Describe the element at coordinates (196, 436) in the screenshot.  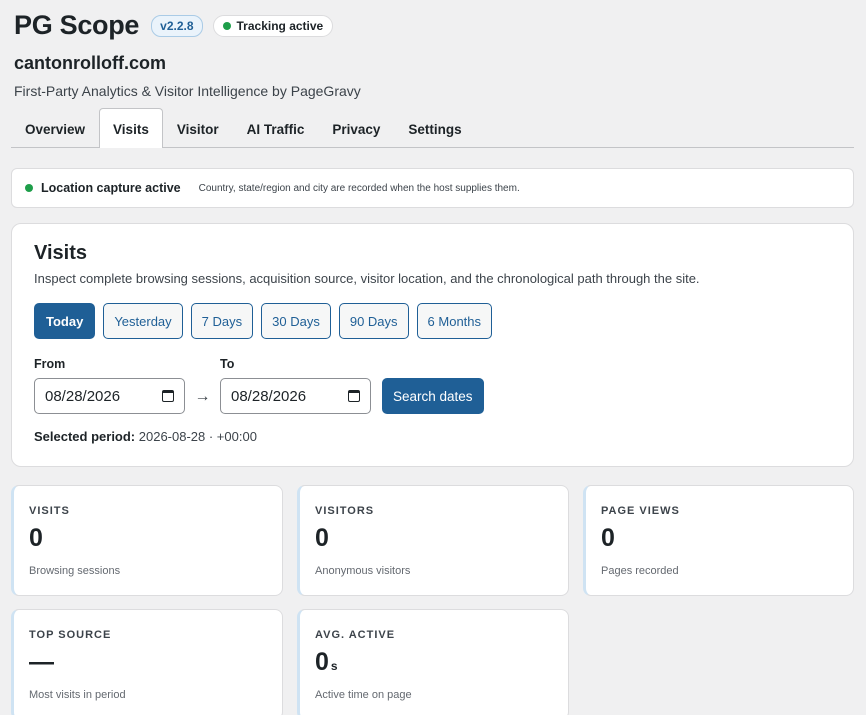
I see `selected-period-value: 2026-08-28 · +00:00` at that location.